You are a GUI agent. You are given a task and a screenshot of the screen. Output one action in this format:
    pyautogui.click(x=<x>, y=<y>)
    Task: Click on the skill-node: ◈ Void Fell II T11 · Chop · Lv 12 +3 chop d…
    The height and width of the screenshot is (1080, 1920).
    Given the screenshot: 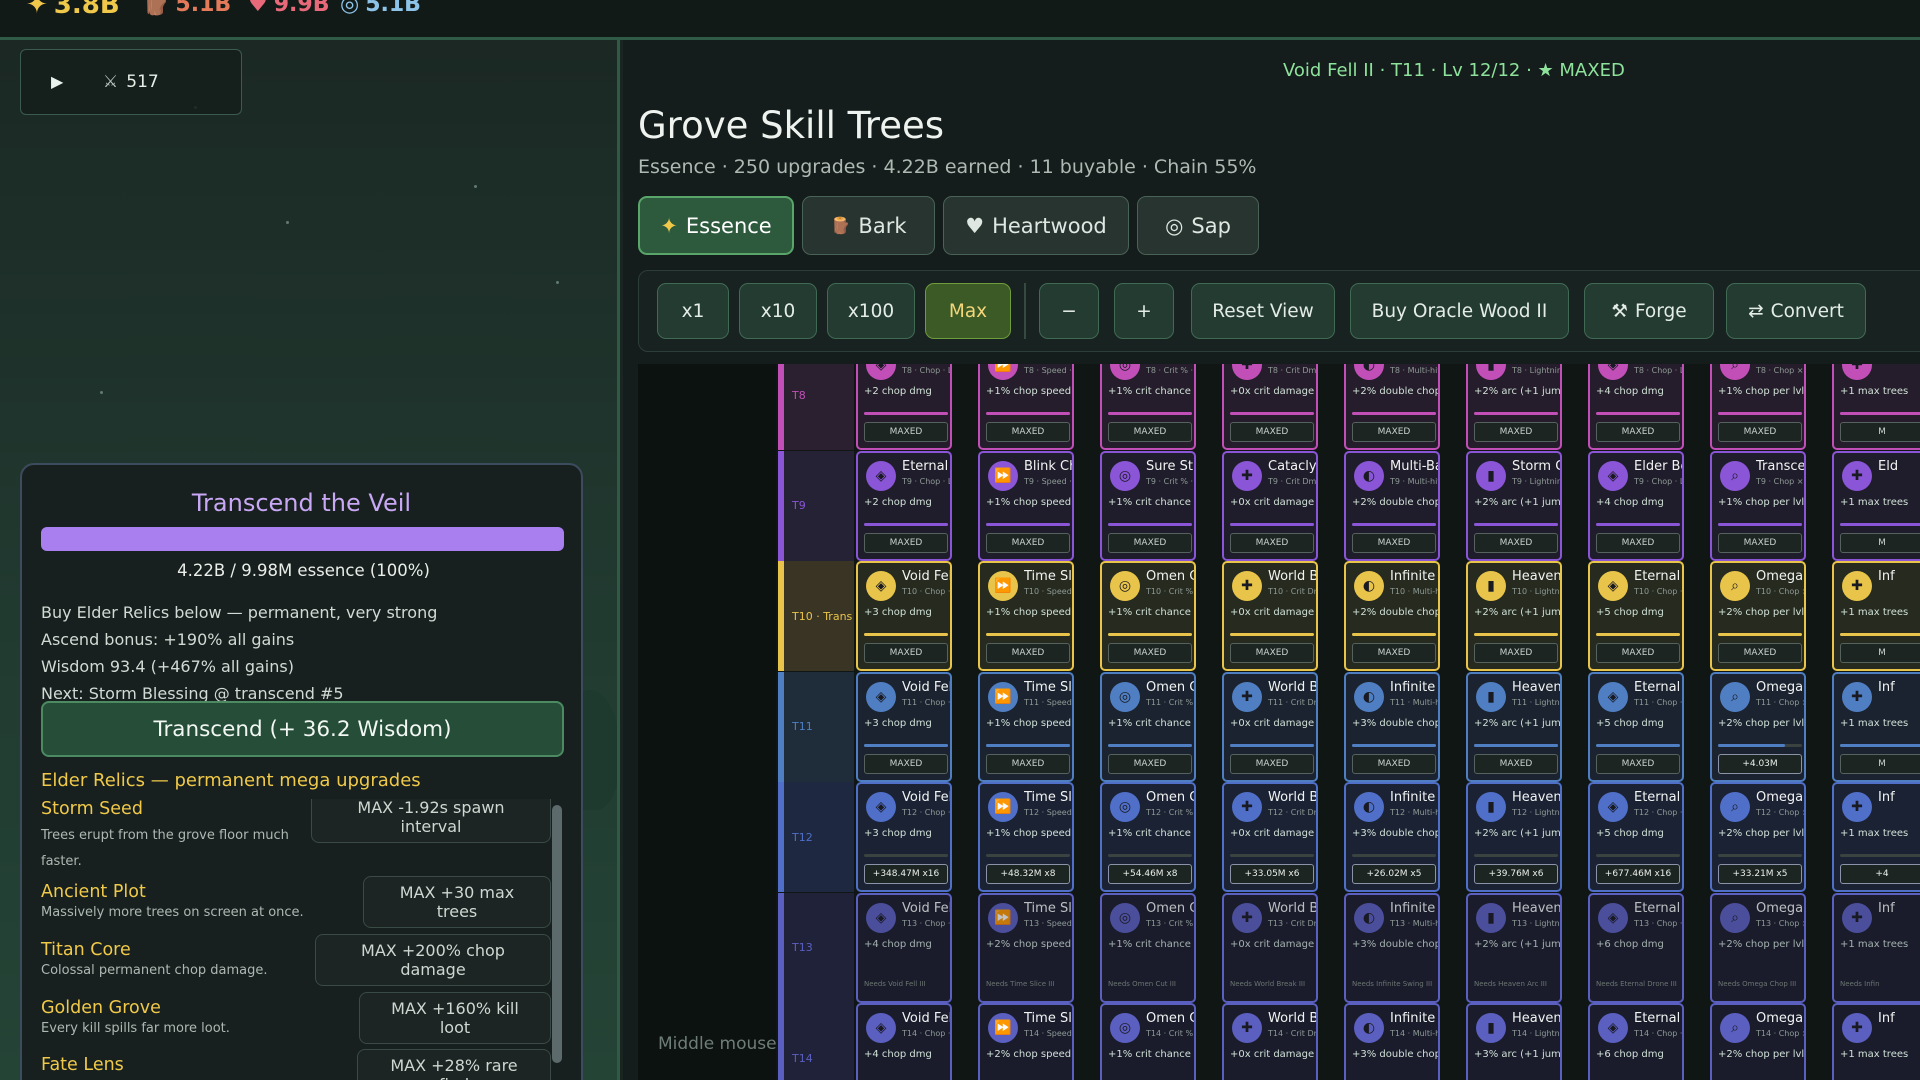 What is the action you would take?
    pyautogui.click(x=904, y=726)
    